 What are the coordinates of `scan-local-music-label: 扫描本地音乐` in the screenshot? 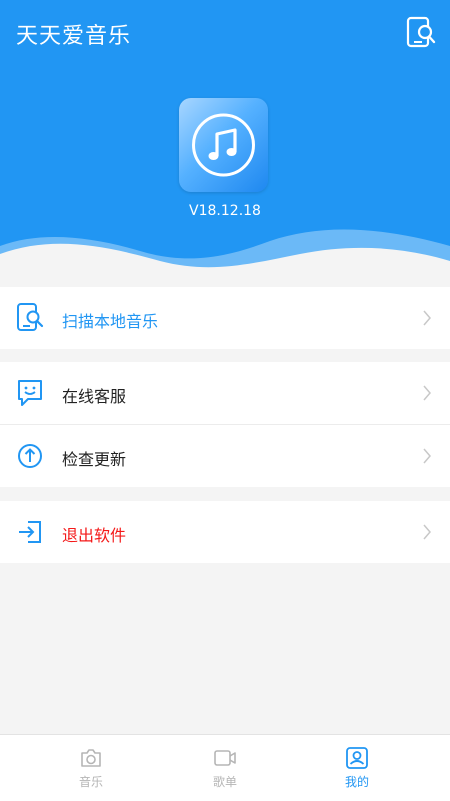 It's located at (110, 321).